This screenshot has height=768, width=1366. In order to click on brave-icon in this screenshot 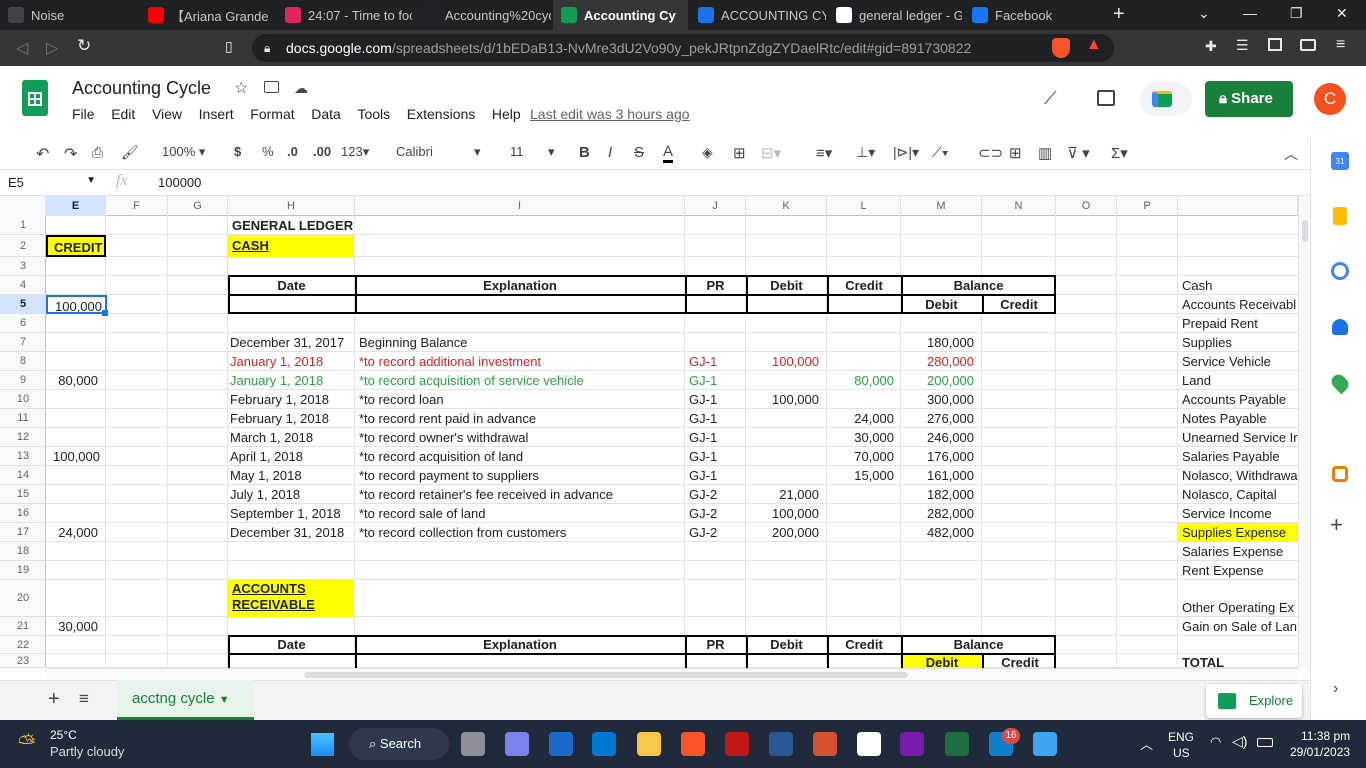, I will do `click(693, 744)`.